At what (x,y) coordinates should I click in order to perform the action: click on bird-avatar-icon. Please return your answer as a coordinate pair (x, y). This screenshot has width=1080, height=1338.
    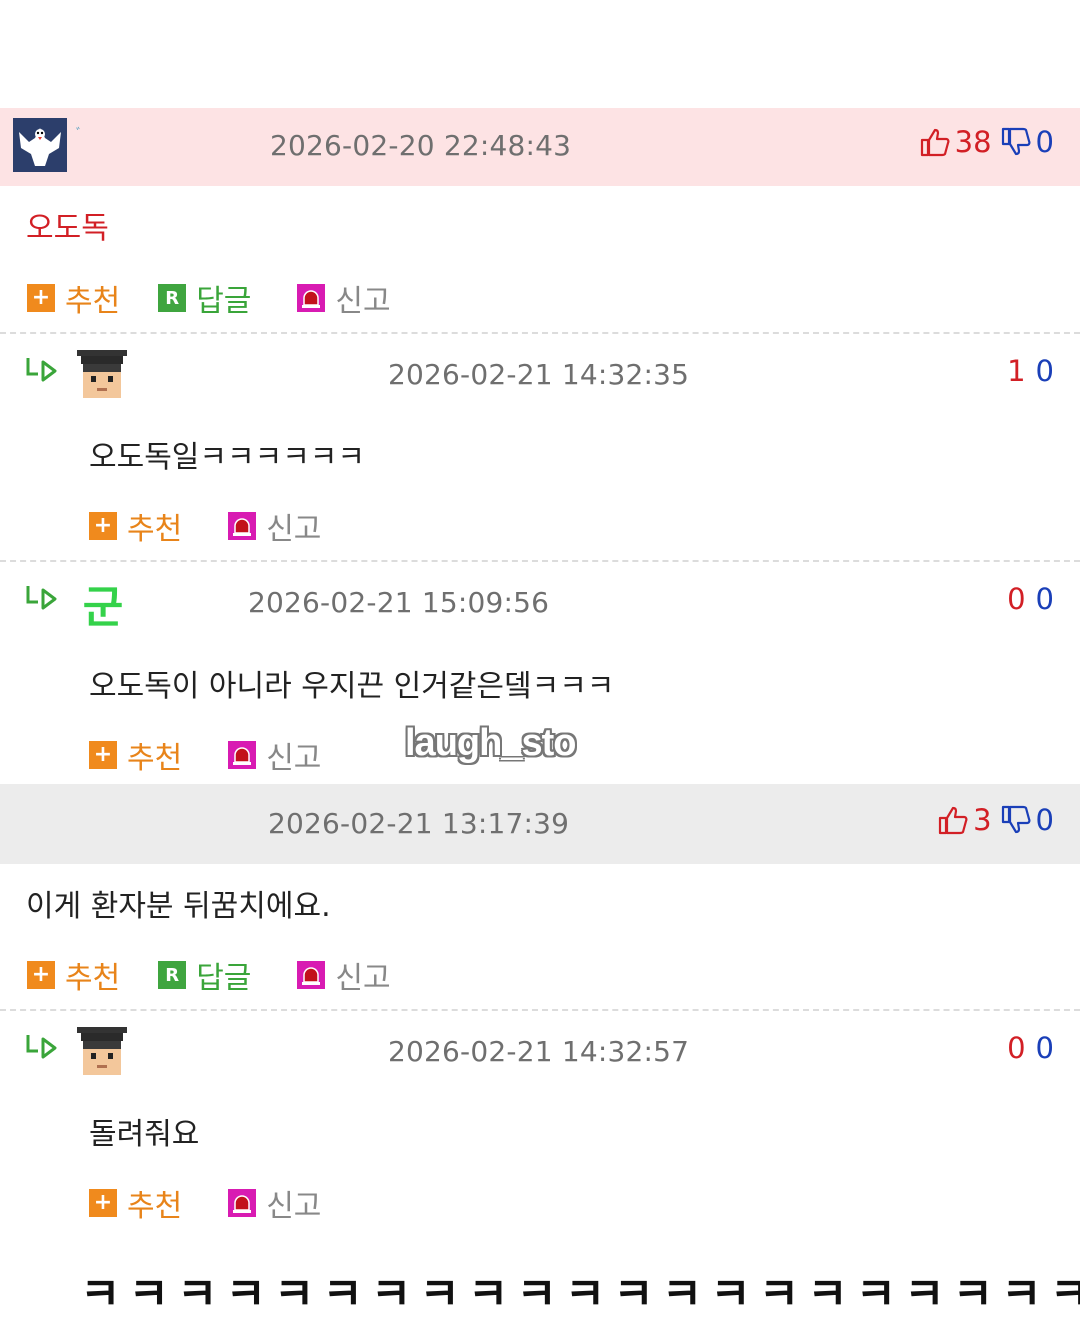
    Looking at the image, I should click on (40, 145).